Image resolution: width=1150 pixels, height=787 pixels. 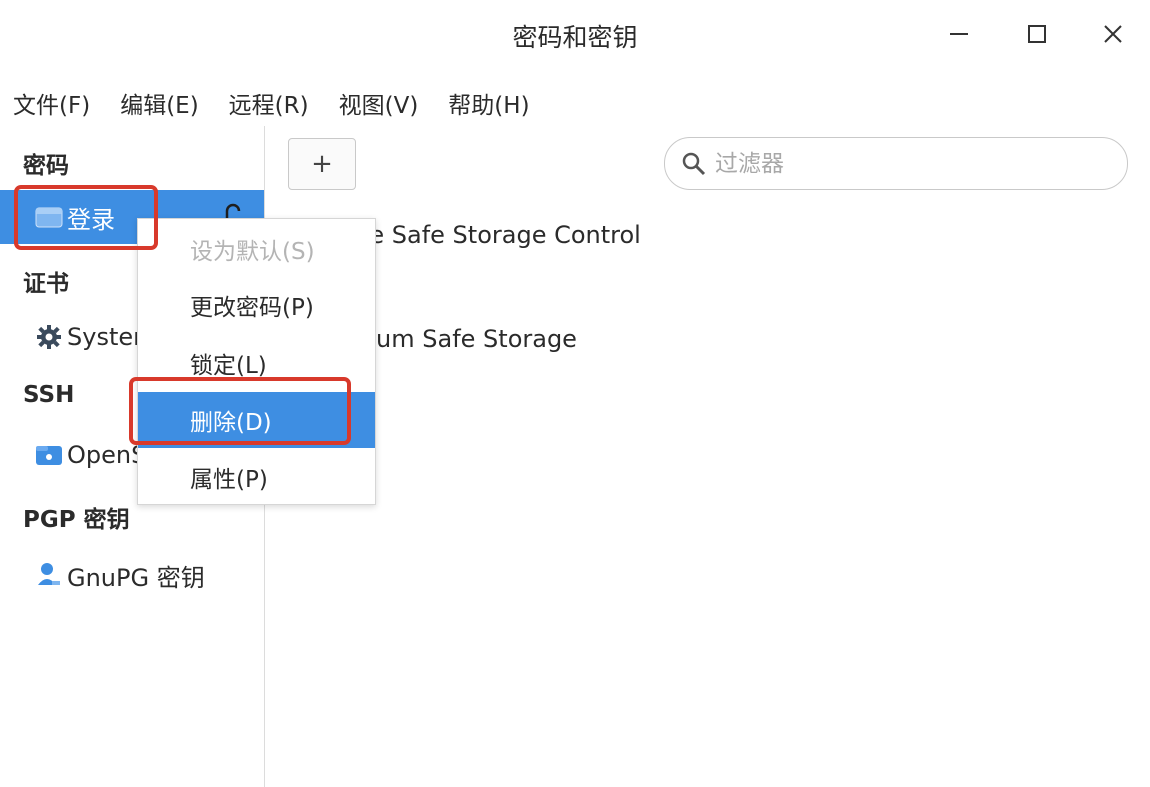 What do you see at coordinates (640, 339) in the screenshot?
I see `list-item: Chromium Safe Storage` at bounding box center [640, 339].